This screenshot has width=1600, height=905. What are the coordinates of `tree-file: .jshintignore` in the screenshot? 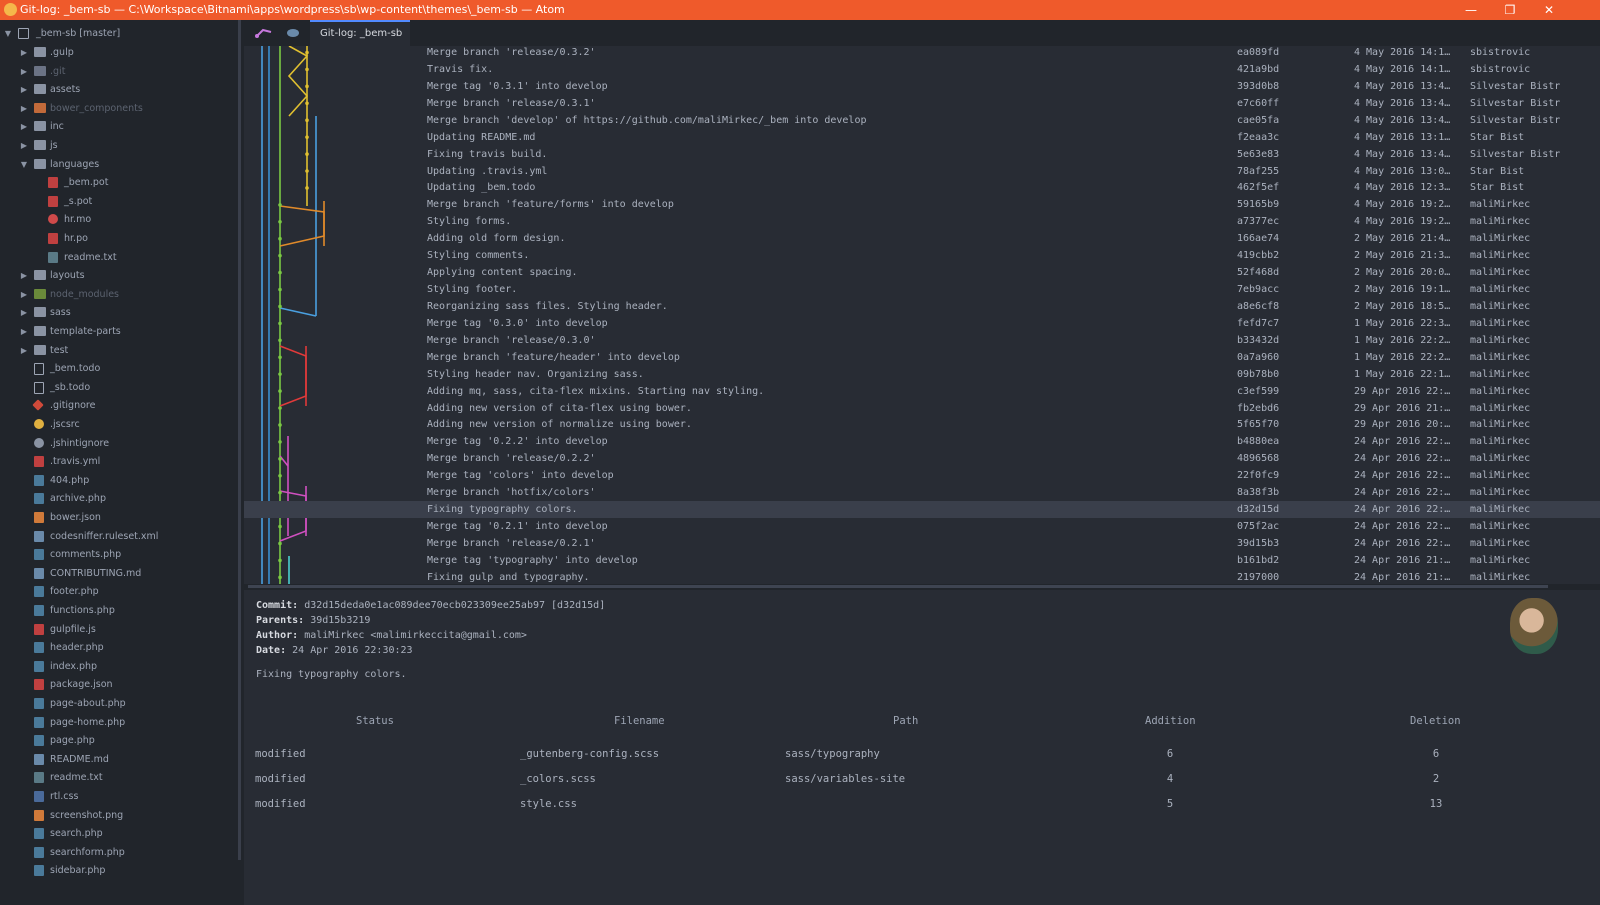 It's located at (120, 443).